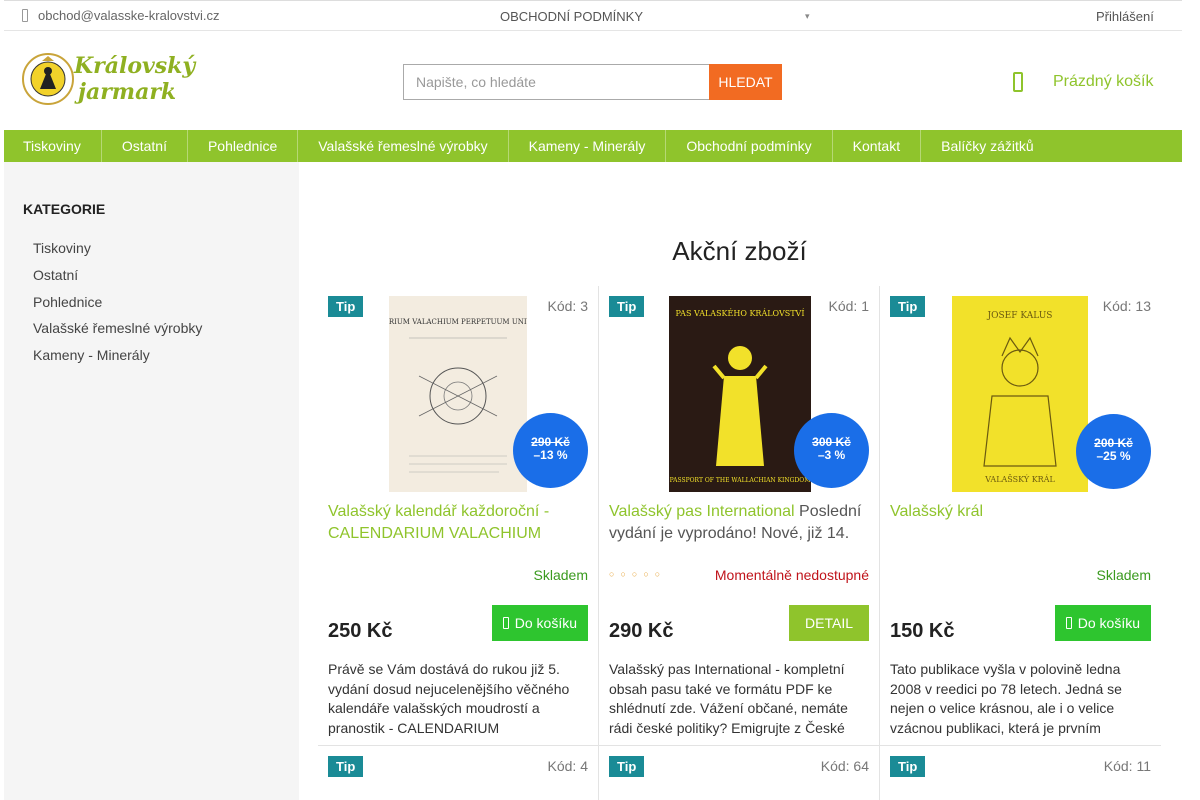 Image resolution: width=1200 pixels, height=800 pixels. Describe the element at coordinates (702, 511) in the screenshot. I see `product-name-text: Valašský pas International` at that location.